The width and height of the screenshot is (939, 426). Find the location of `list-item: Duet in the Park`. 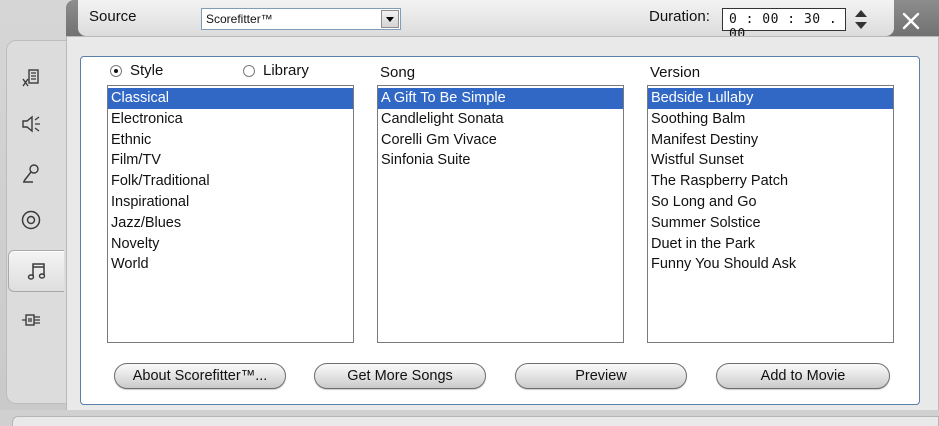

list-item: Duet in the Park is located at coordinates (770, 244).